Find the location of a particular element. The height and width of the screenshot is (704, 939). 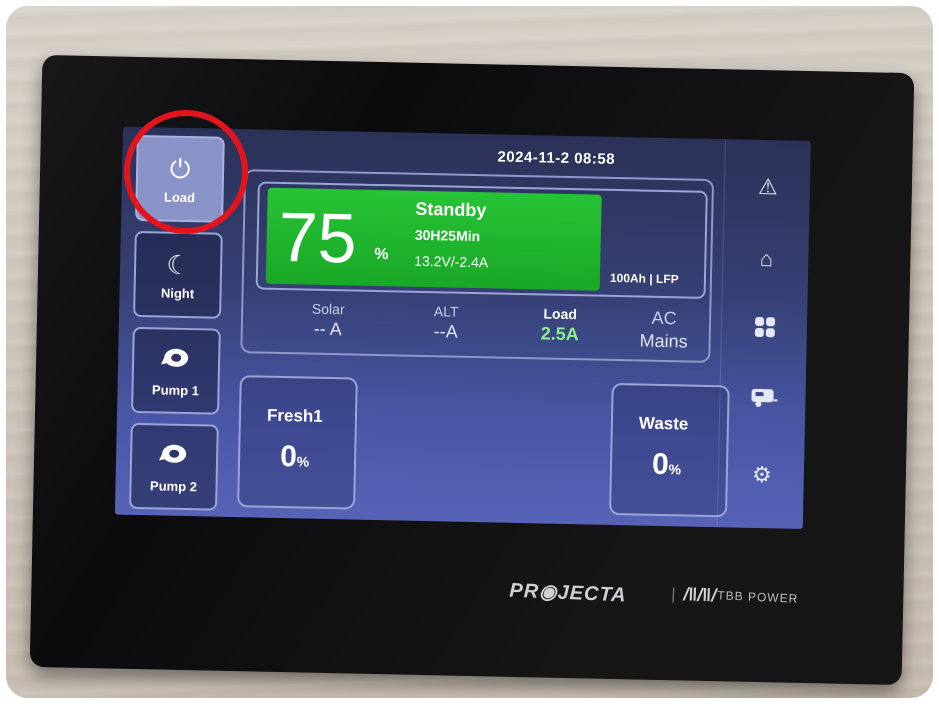

pump1-button: Pump 1 is located at coordinates (176, 370).